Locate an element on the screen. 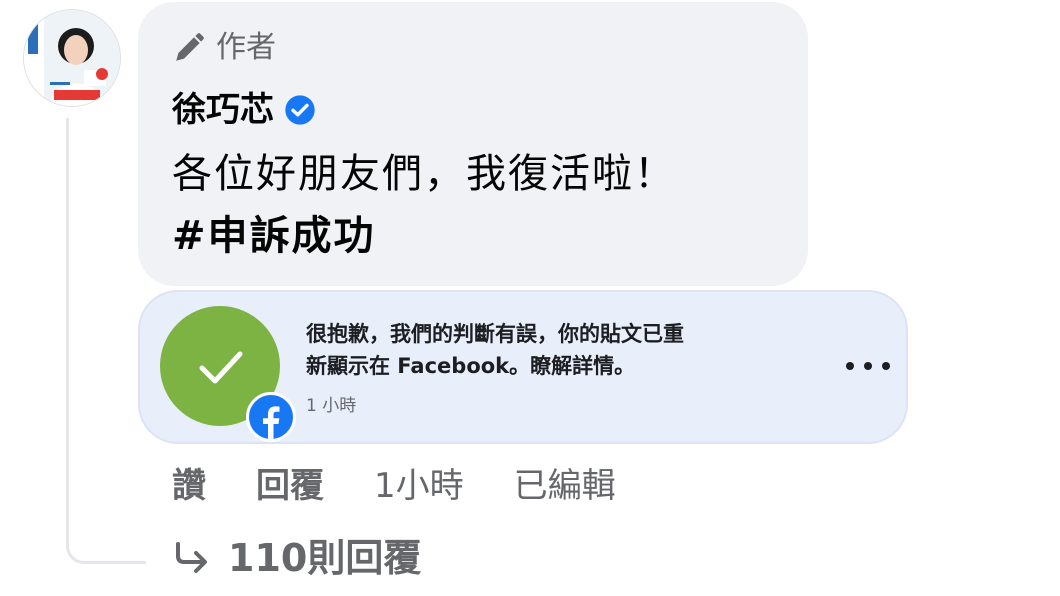 The image size is (1060, 596). verified-badge-icon is located at coordinates (300, 110).